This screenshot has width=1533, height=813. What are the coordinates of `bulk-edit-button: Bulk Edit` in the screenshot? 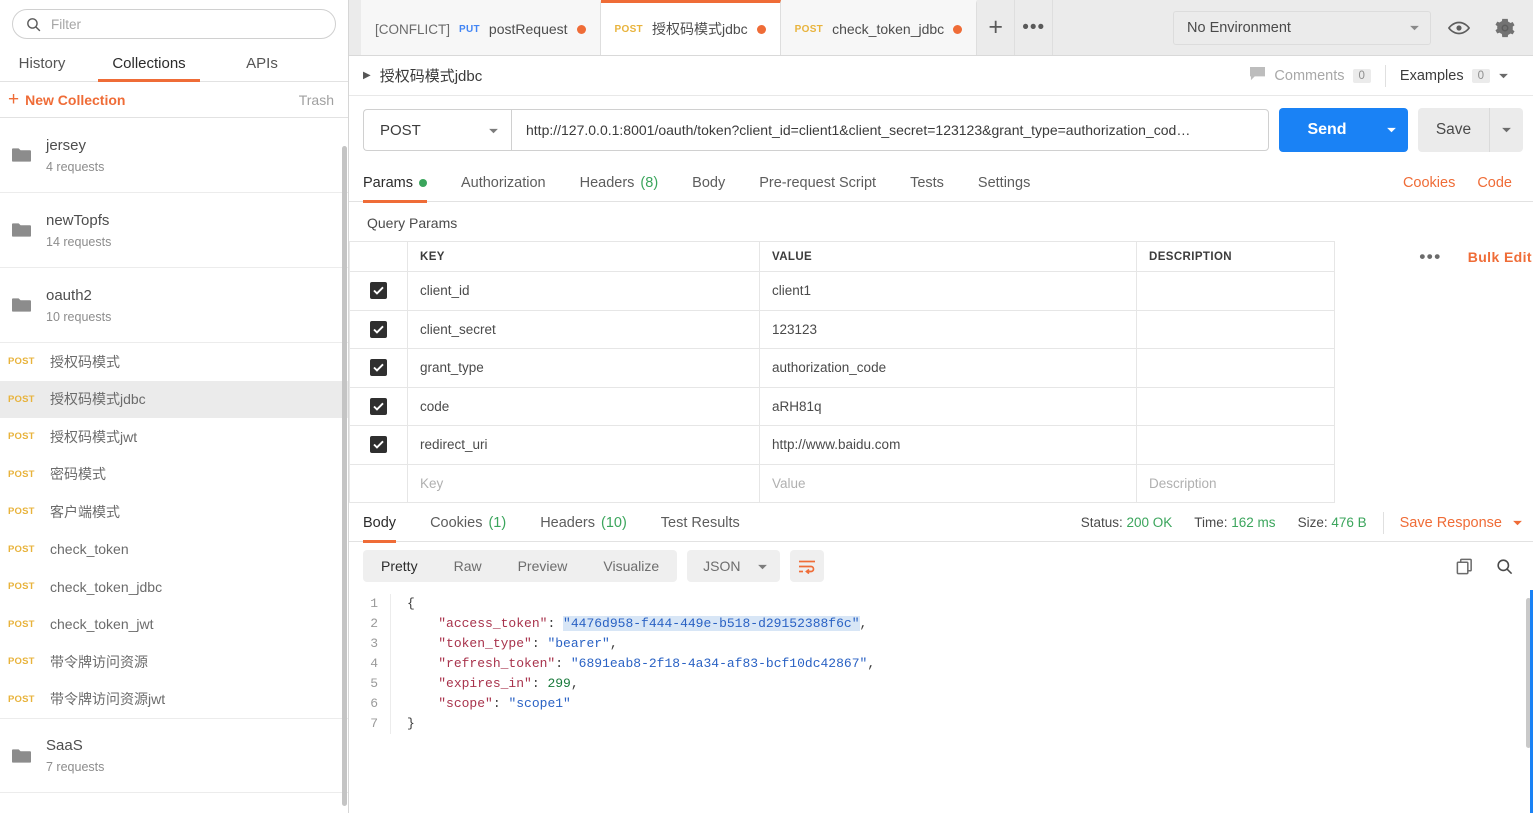 It's located at (1494, 257).